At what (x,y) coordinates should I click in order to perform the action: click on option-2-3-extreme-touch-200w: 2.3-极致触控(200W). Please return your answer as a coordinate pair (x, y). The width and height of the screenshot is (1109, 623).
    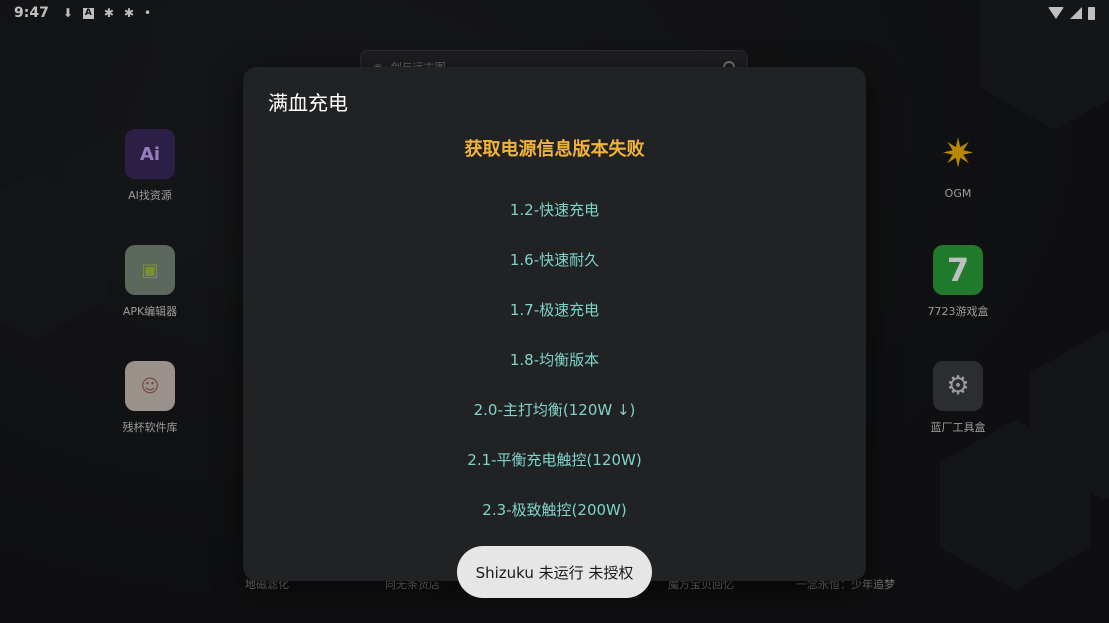
    Looking at the image, I should click on (554, 509).